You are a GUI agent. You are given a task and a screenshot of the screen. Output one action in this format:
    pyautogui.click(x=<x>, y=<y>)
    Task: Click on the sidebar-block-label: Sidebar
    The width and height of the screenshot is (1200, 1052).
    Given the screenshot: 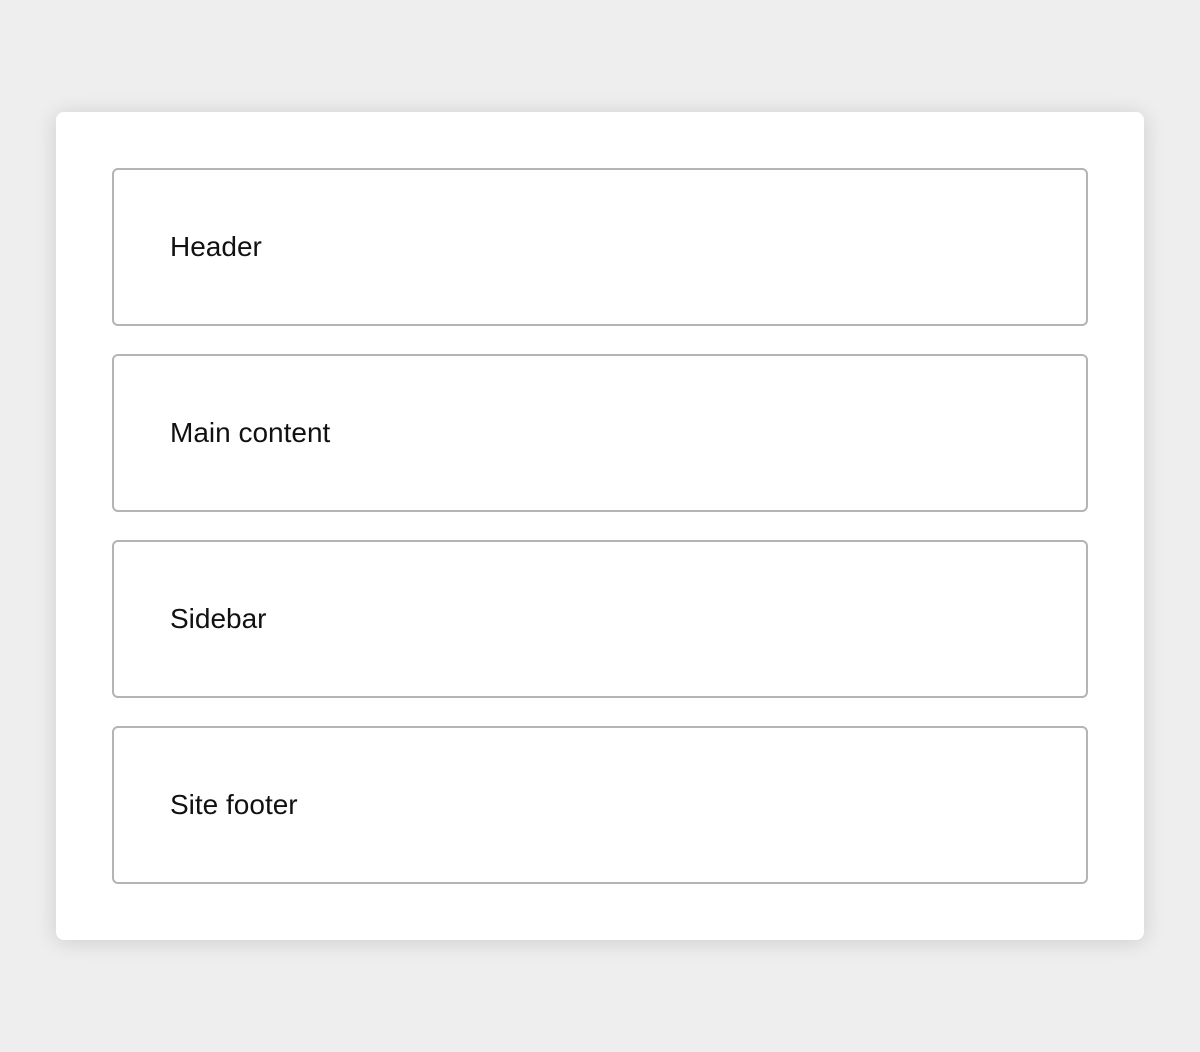 What is the action you would take?
    pyautogui.click(x=218, y=618)
    